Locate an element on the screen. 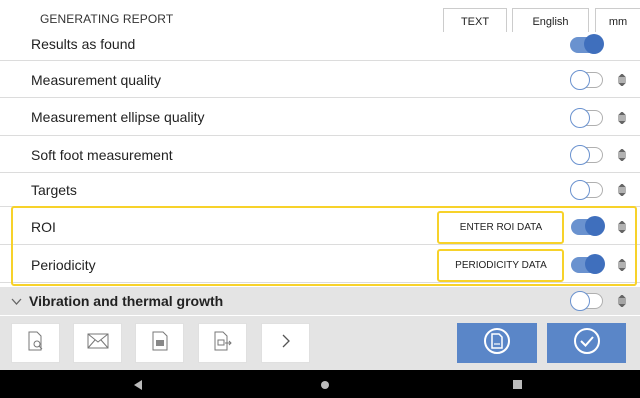  report-header: GENERATING REPORT TEXT English mm is located at coordinates (320, 17).